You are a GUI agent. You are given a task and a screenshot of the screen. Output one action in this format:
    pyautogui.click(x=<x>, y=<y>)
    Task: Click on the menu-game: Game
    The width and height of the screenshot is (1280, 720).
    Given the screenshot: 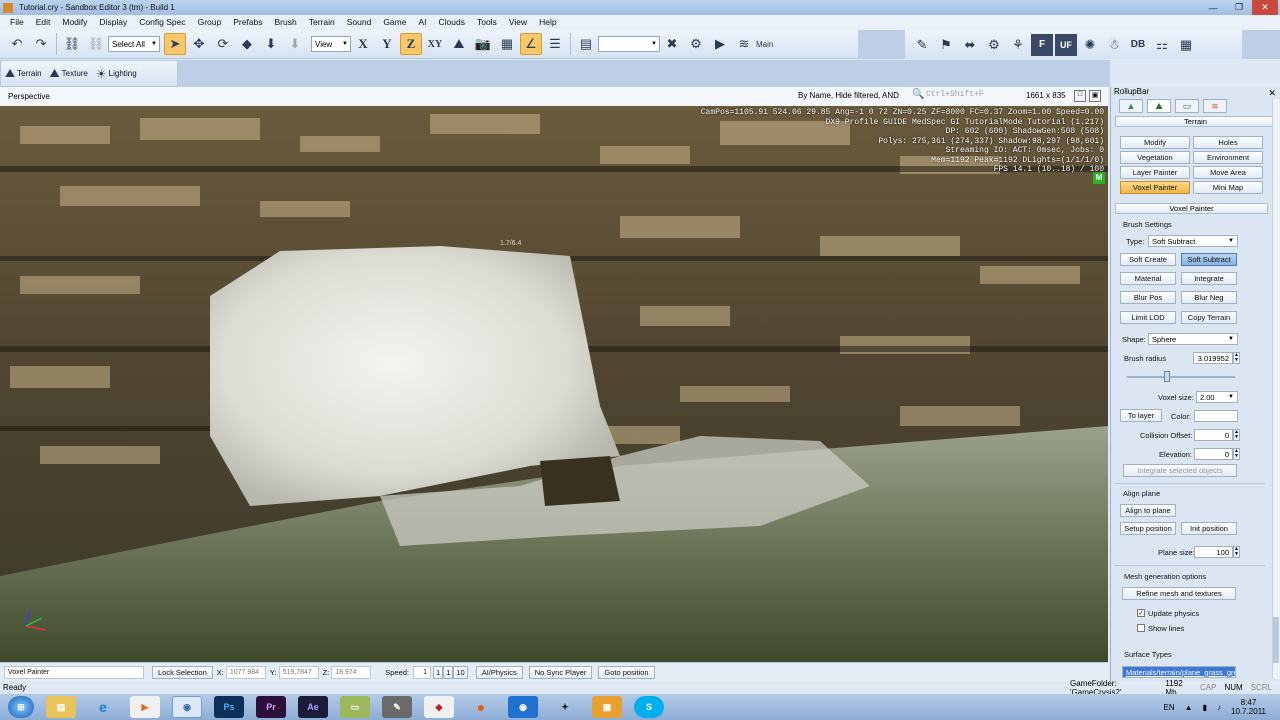 What is the action you would take?
    pyautogui.click(x=394, y=22)
    